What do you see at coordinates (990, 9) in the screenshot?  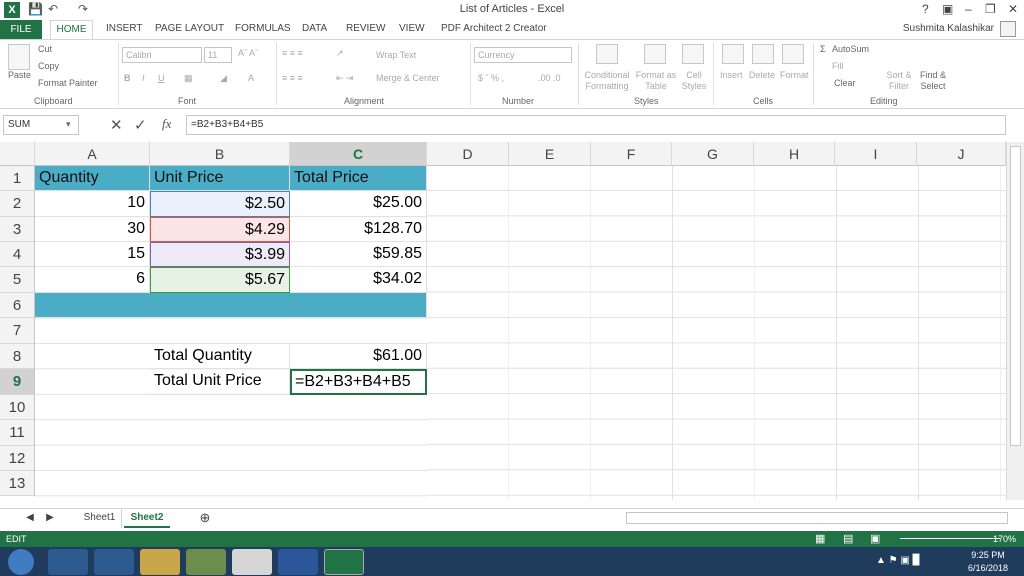 I see `restore-icon: ❐` at bounding box center [990, 9].